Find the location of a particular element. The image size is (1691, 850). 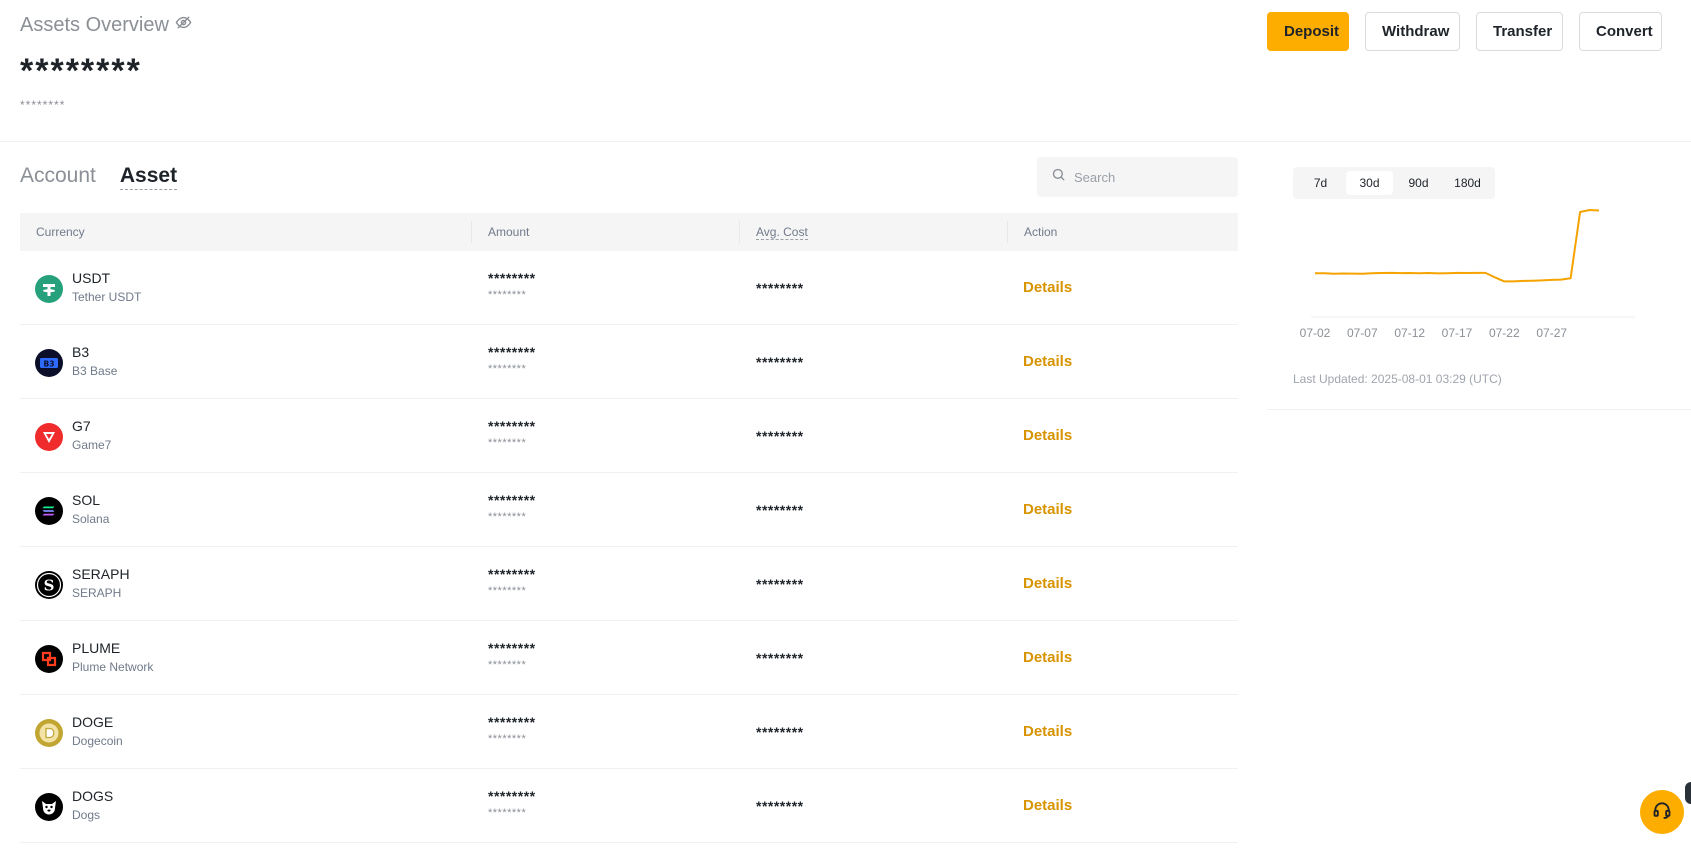

transfer-button: Transfer is located at coordinates (1519, 31).